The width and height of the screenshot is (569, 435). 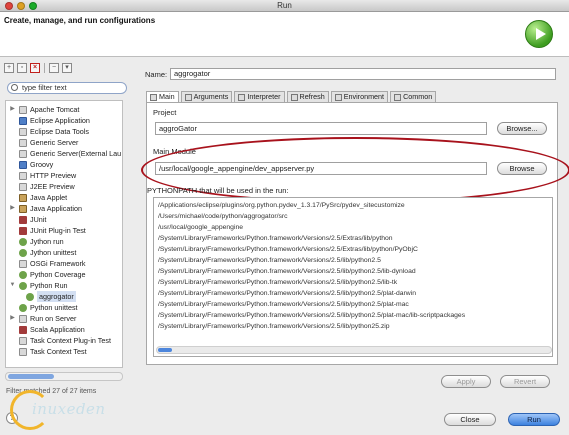 I want to click on minimize-window-button, so click(x=21, y=6).